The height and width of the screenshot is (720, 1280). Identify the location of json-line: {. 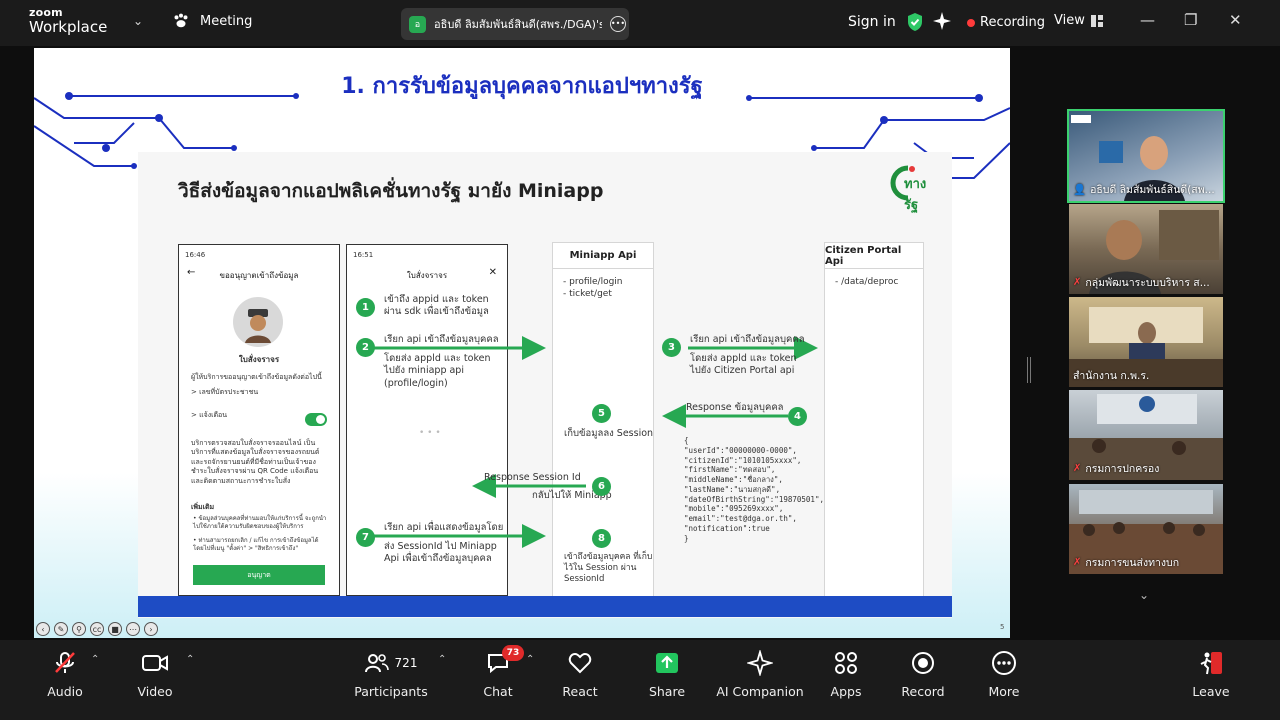
(686, 440).